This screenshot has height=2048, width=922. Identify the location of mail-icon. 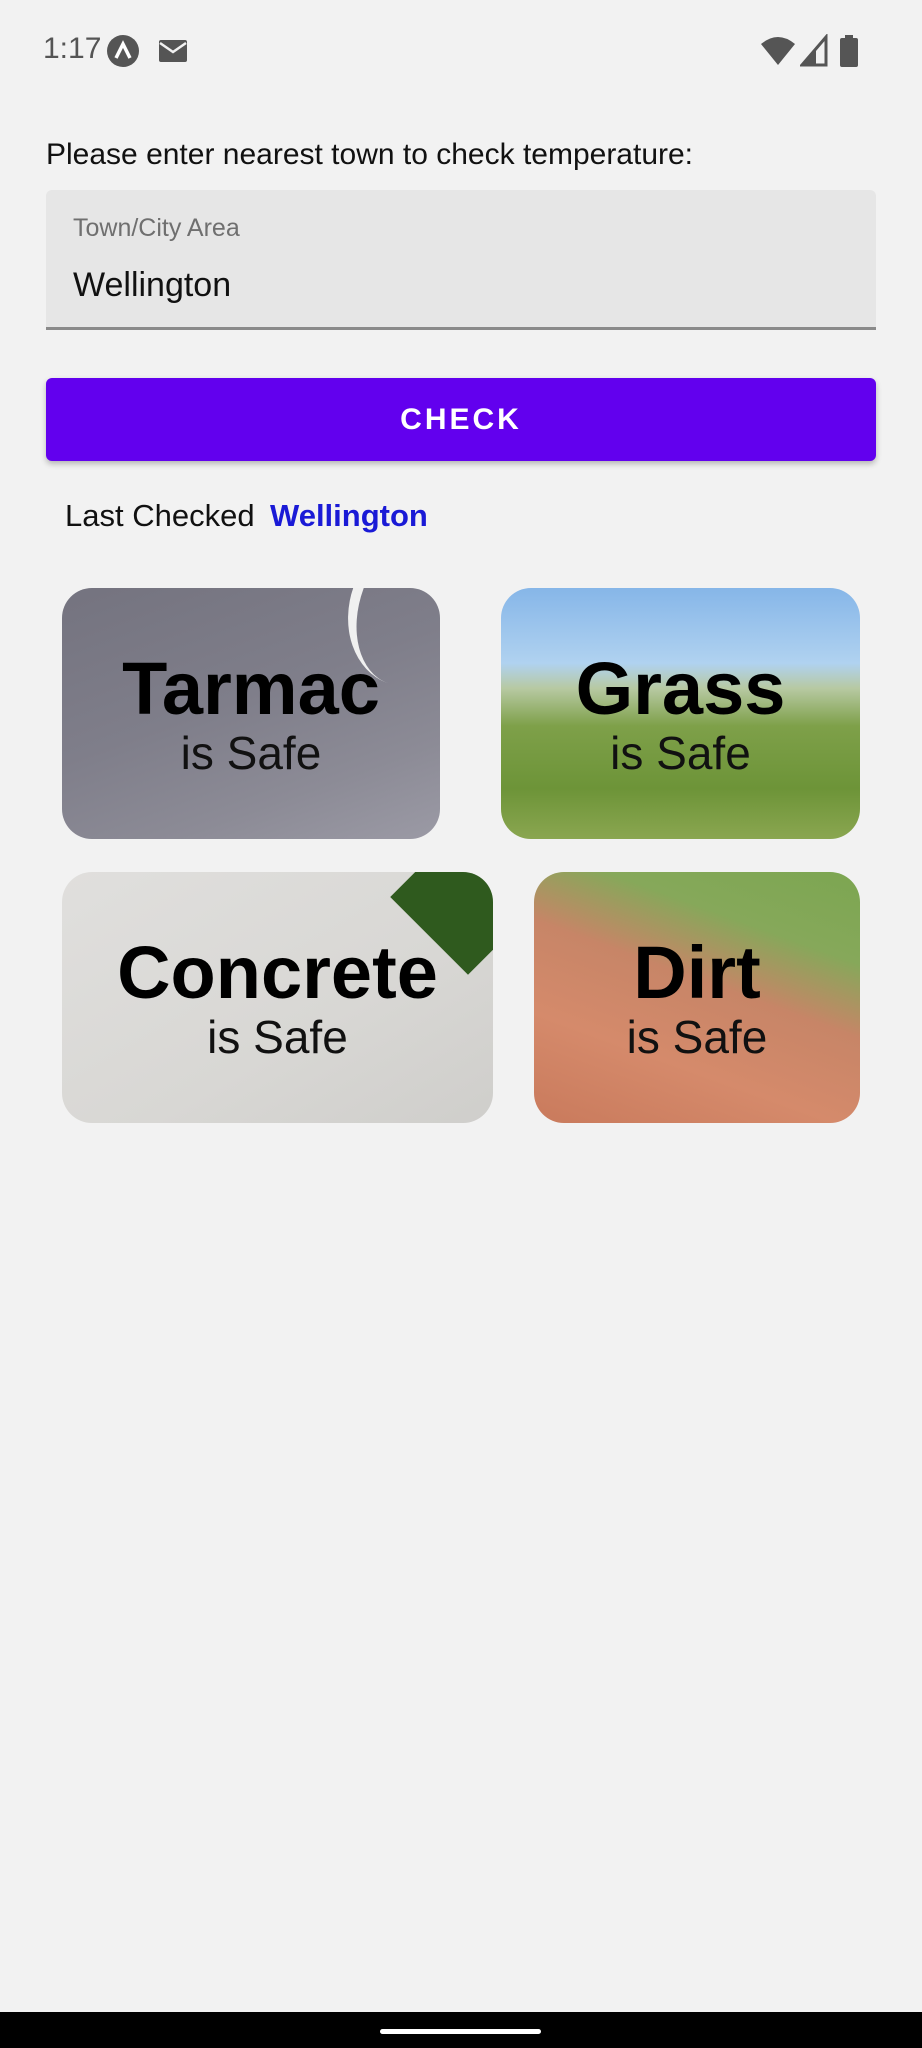
(173, 51).